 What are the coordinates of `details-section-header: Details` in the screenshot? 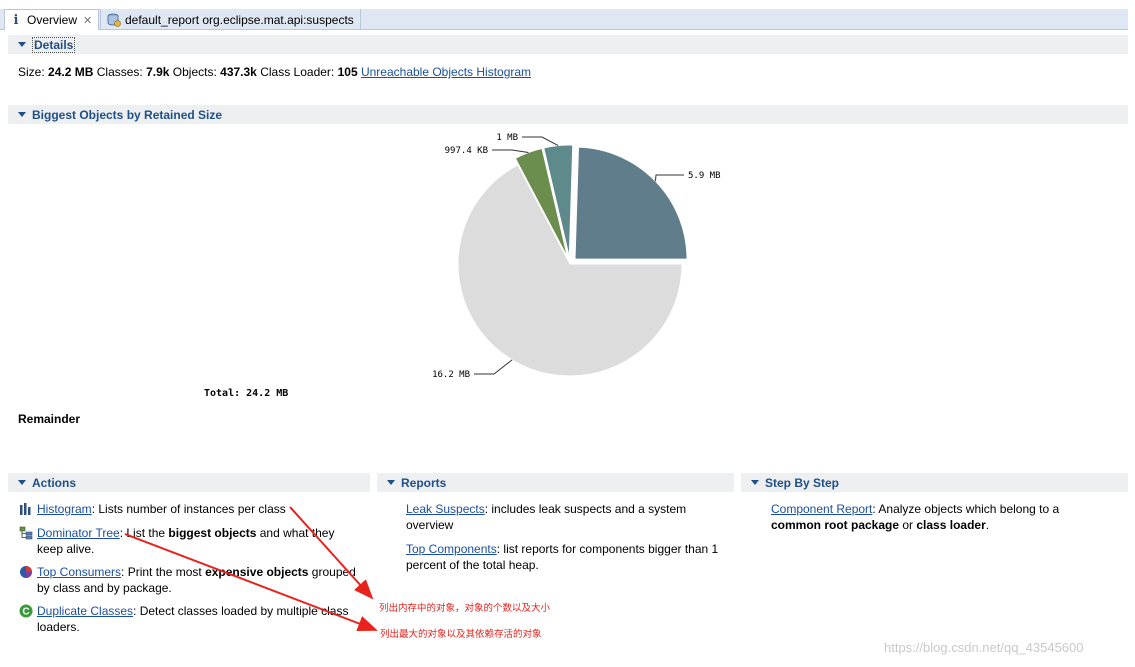 It's located at (568, 44).